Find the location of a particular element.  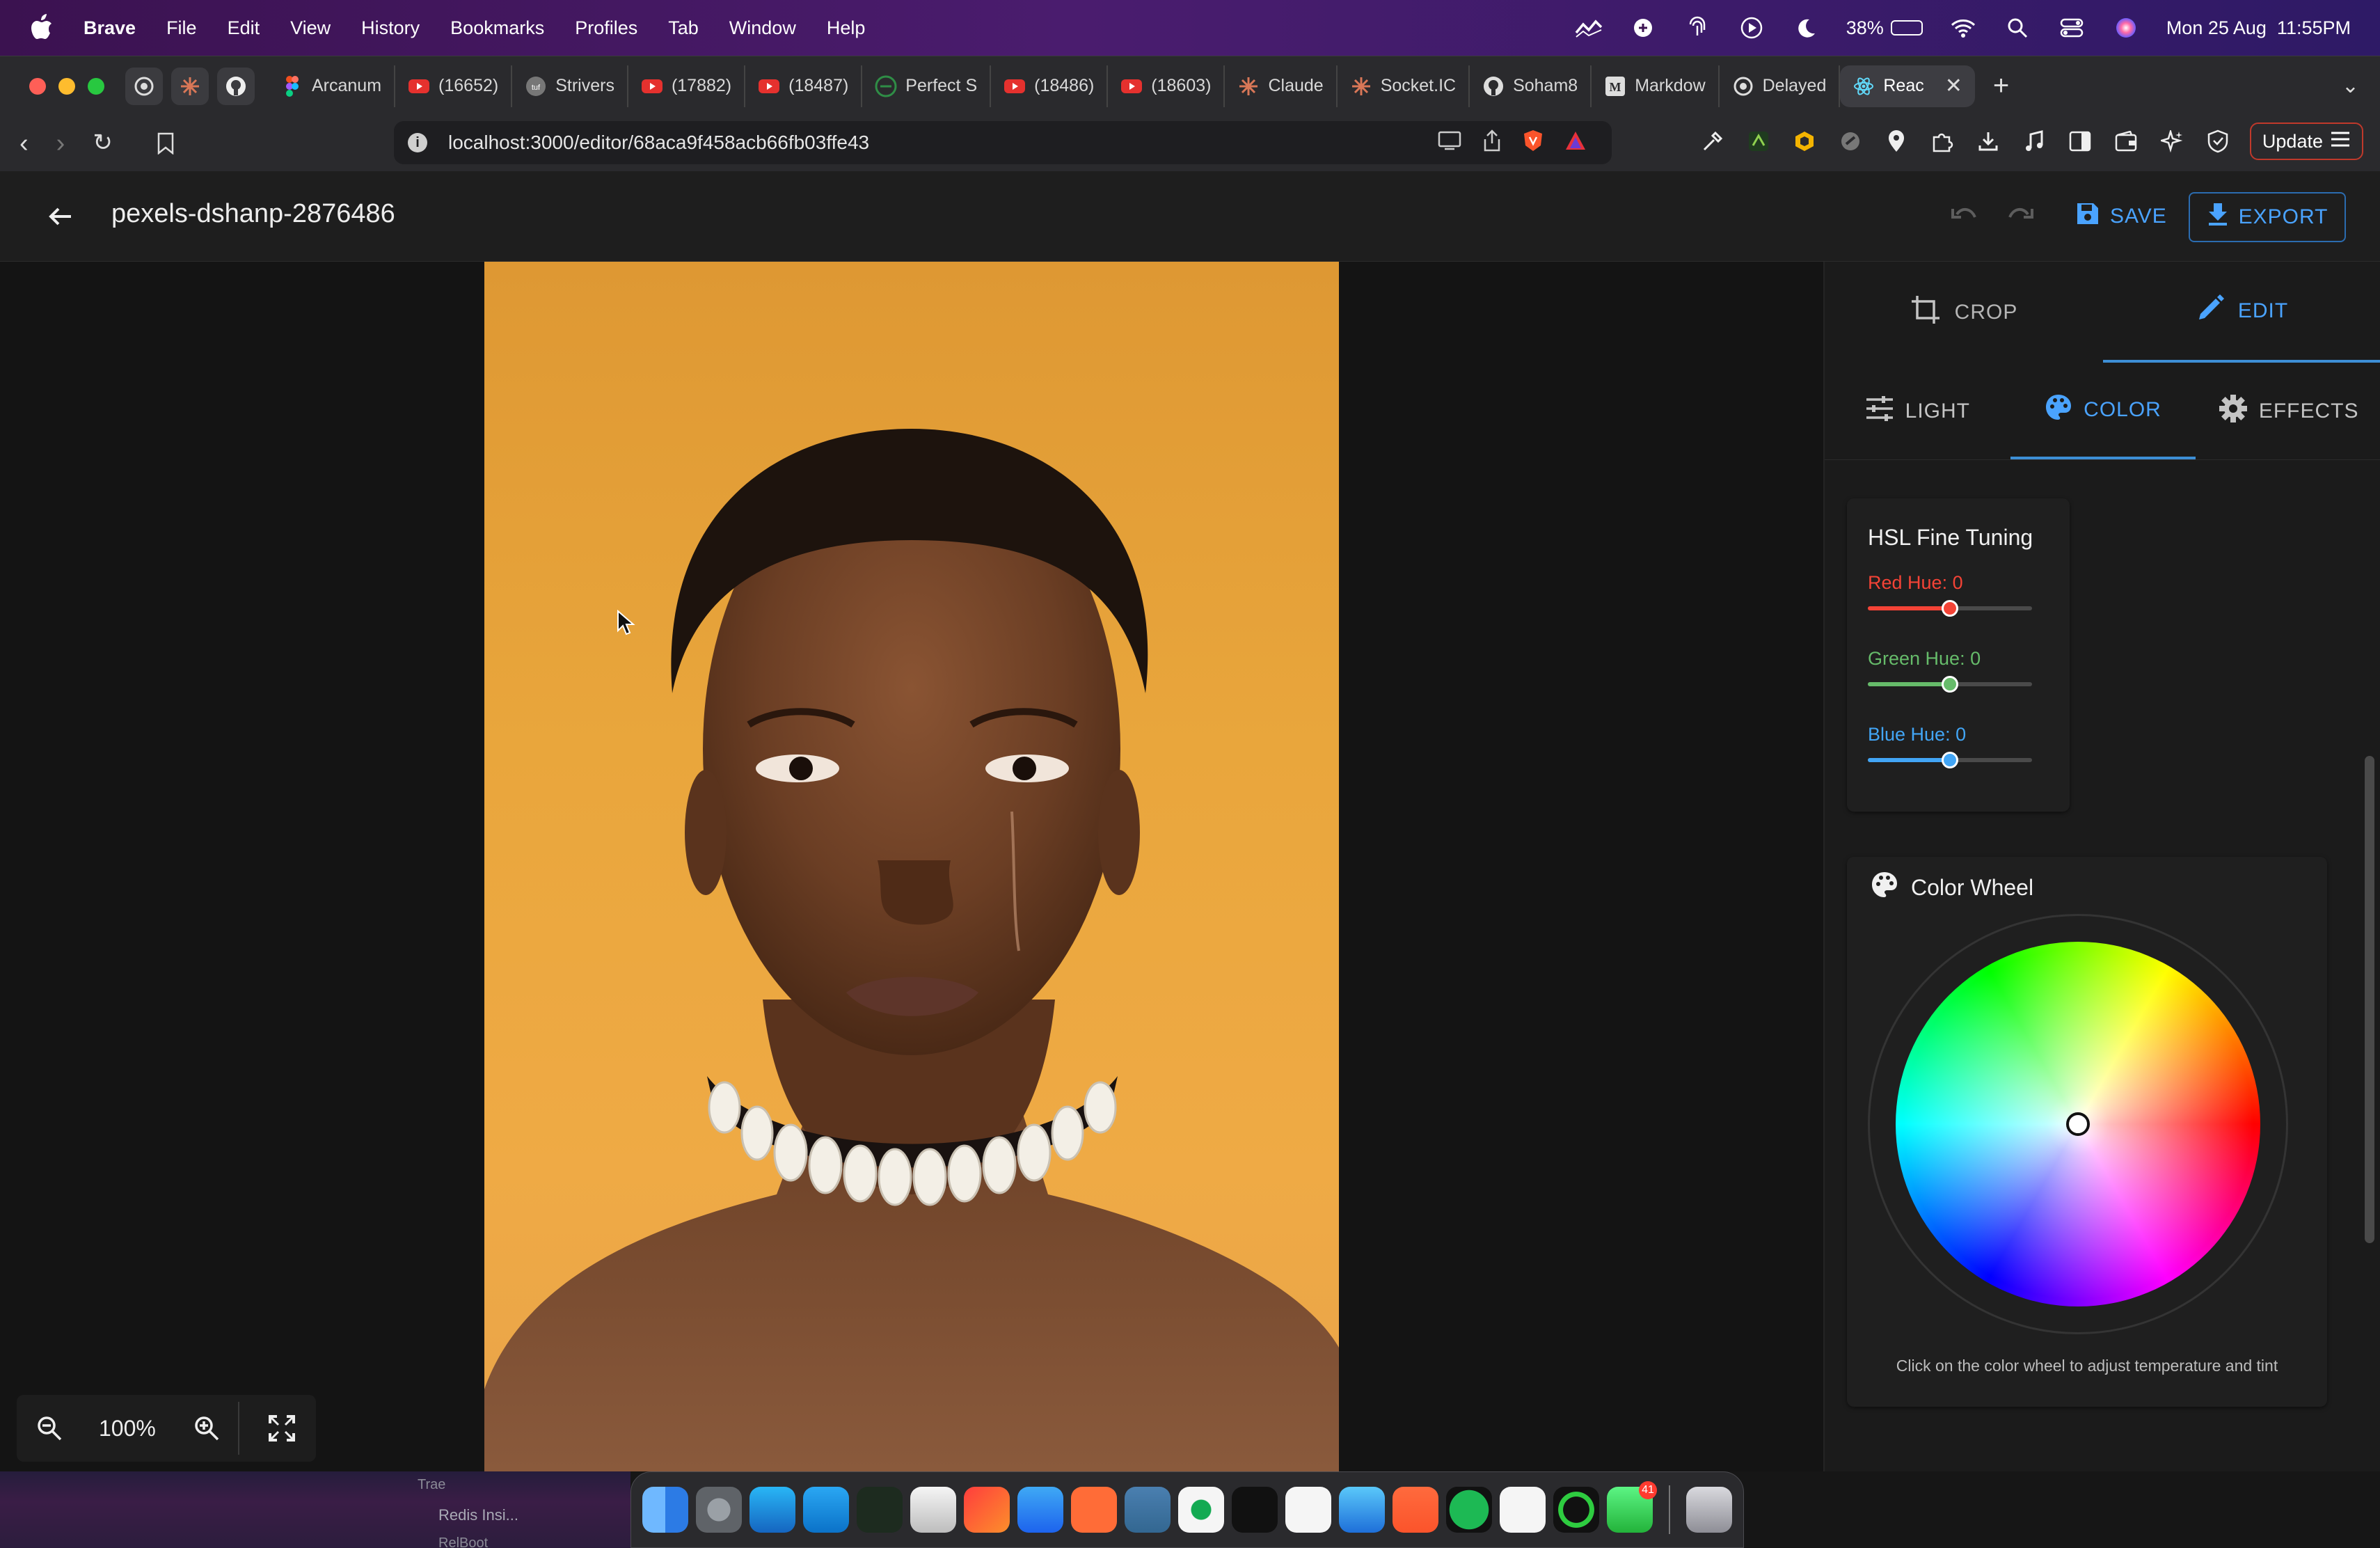

zoom-in-icon is located at coordinates (207, 1428).